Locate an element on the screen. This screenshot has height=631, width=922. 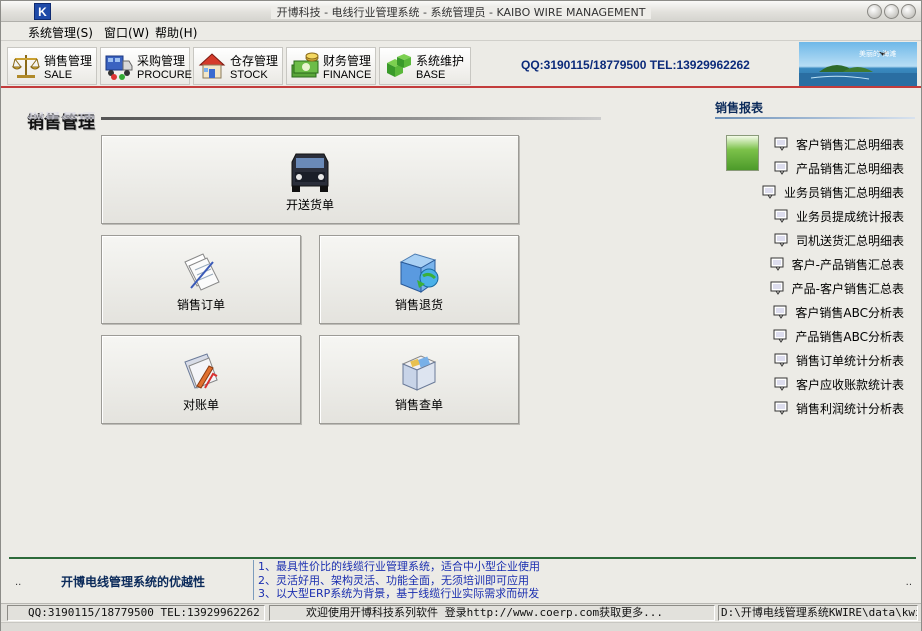
close-button is located at coordinates (908, 11).